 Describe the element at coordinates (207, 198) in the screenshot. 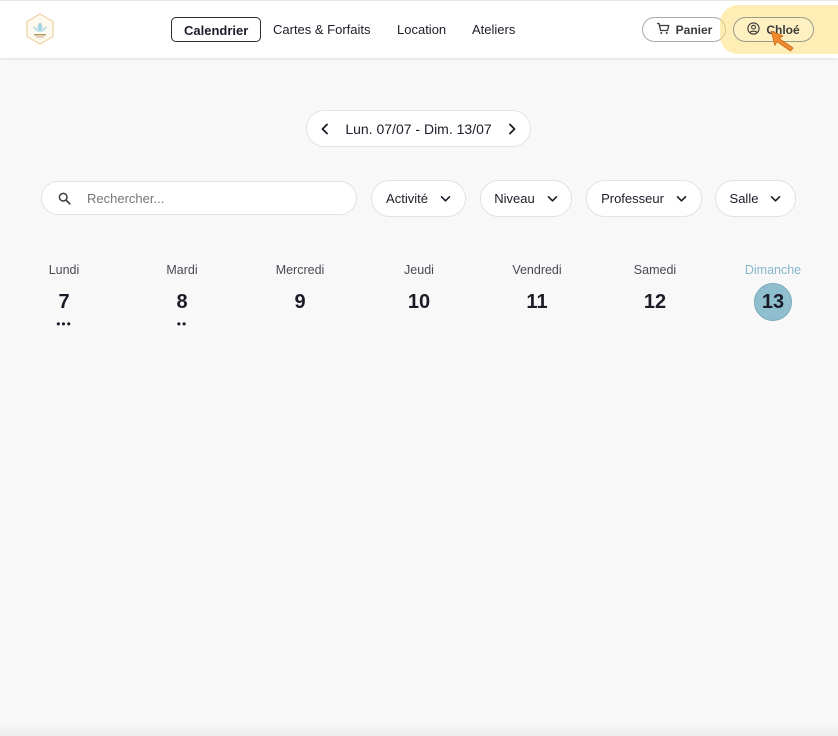

I see `search-input` at that location.